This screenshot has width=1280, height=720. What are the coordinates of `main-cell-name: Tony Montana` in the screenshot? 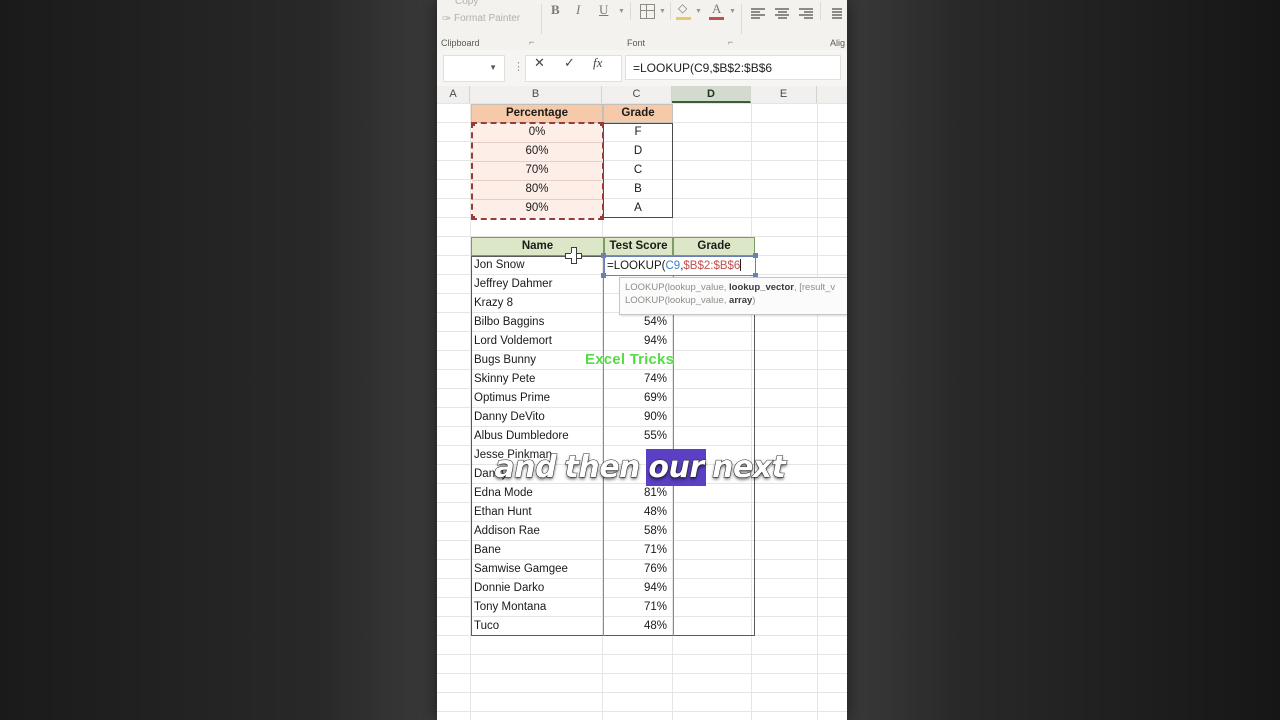 It's located at (510, 607).